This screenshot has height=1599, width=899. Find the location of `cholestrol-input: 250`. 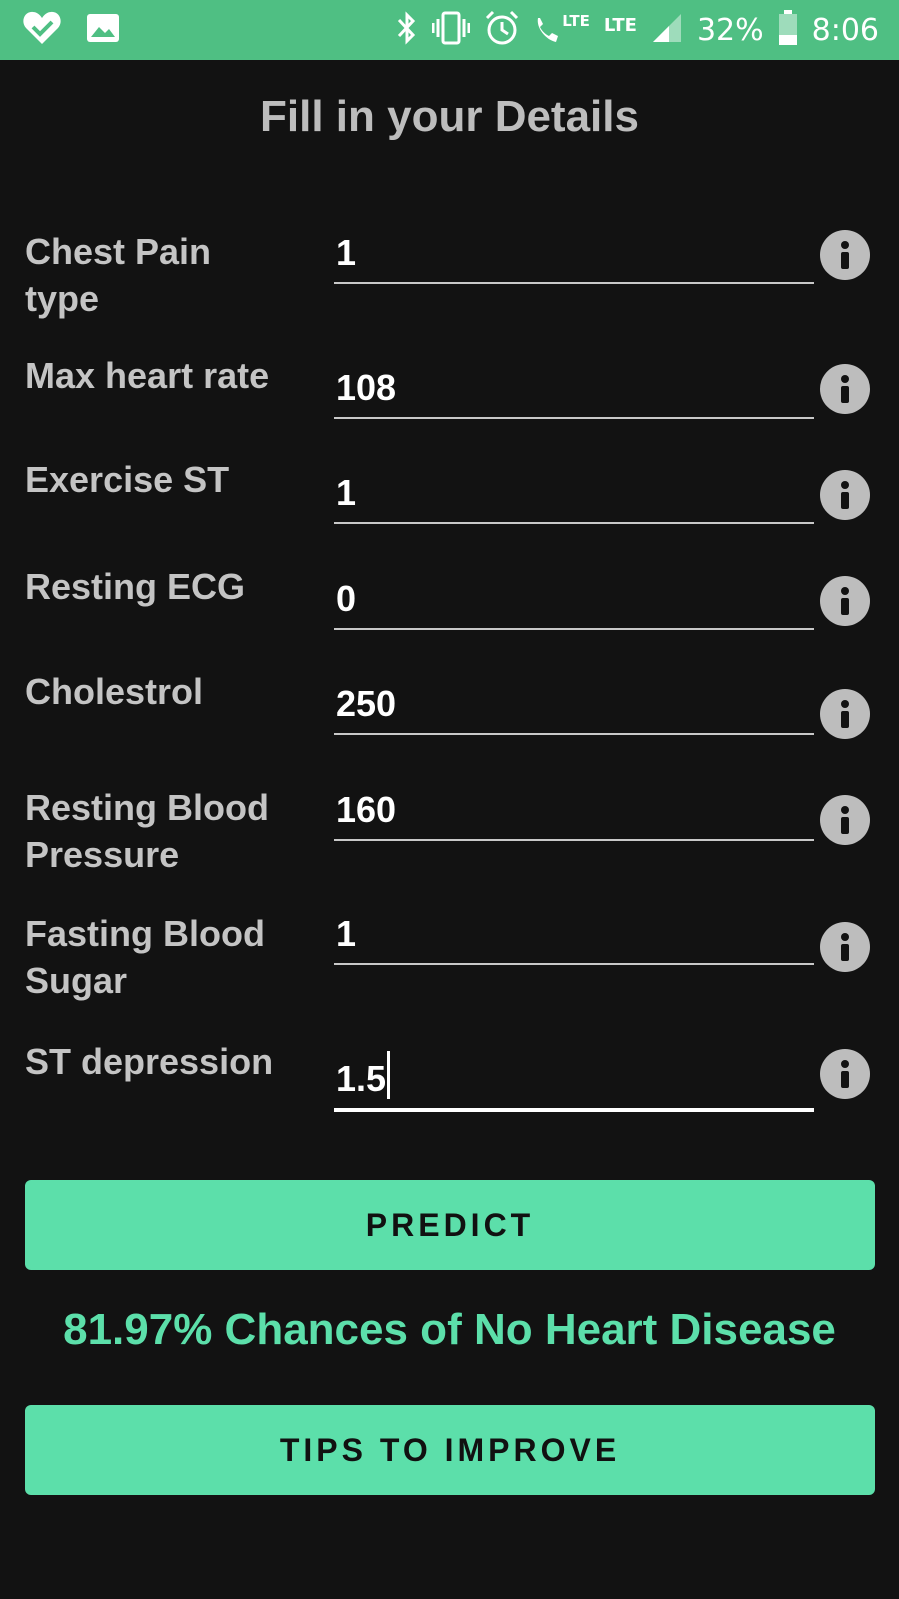

cholestrol-input: 250 is located at coordinates (574, 704).